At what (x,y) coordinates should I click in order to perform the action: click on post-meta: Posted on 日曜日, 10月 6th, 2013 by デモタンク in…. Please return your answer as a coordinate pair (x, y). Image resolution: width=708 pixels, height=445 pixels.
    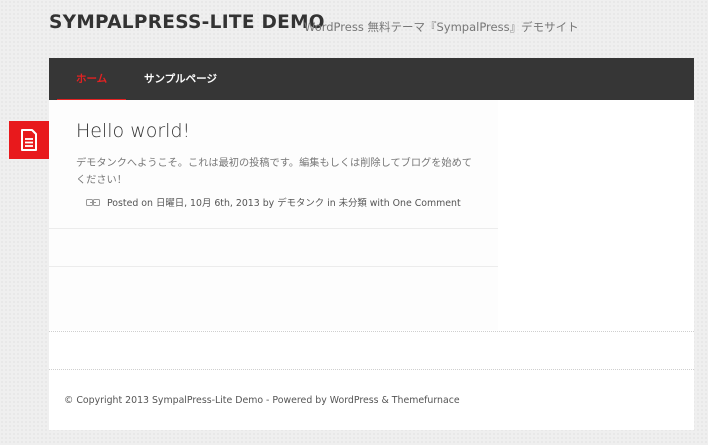
    Looking at the image, I should click on (273, 202).